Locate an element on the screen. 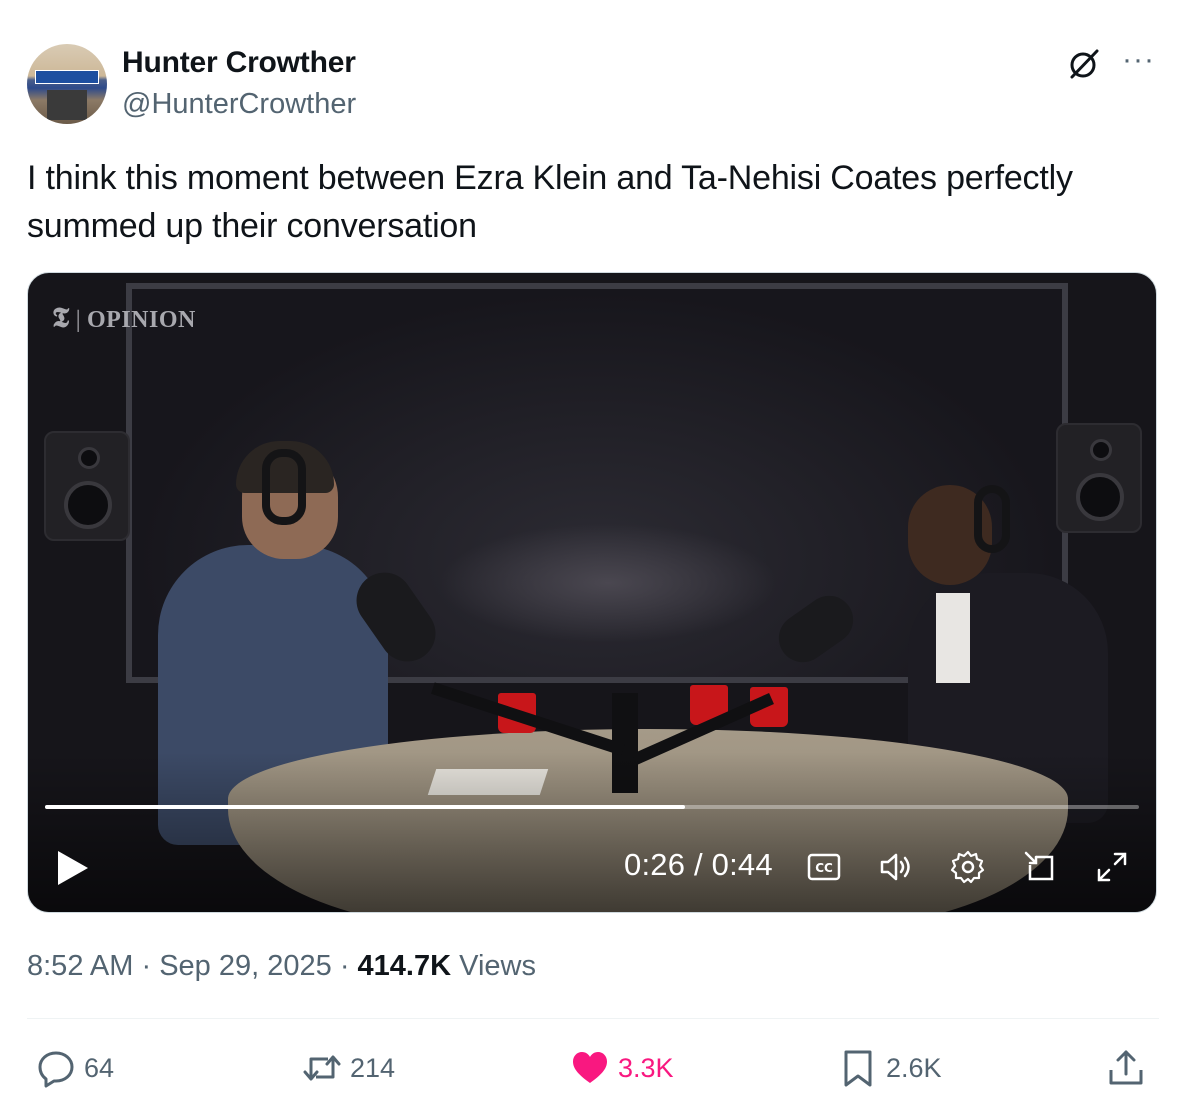 This screenshot has height=1112, width=1192. avatar is located at coordinates (67, 84).